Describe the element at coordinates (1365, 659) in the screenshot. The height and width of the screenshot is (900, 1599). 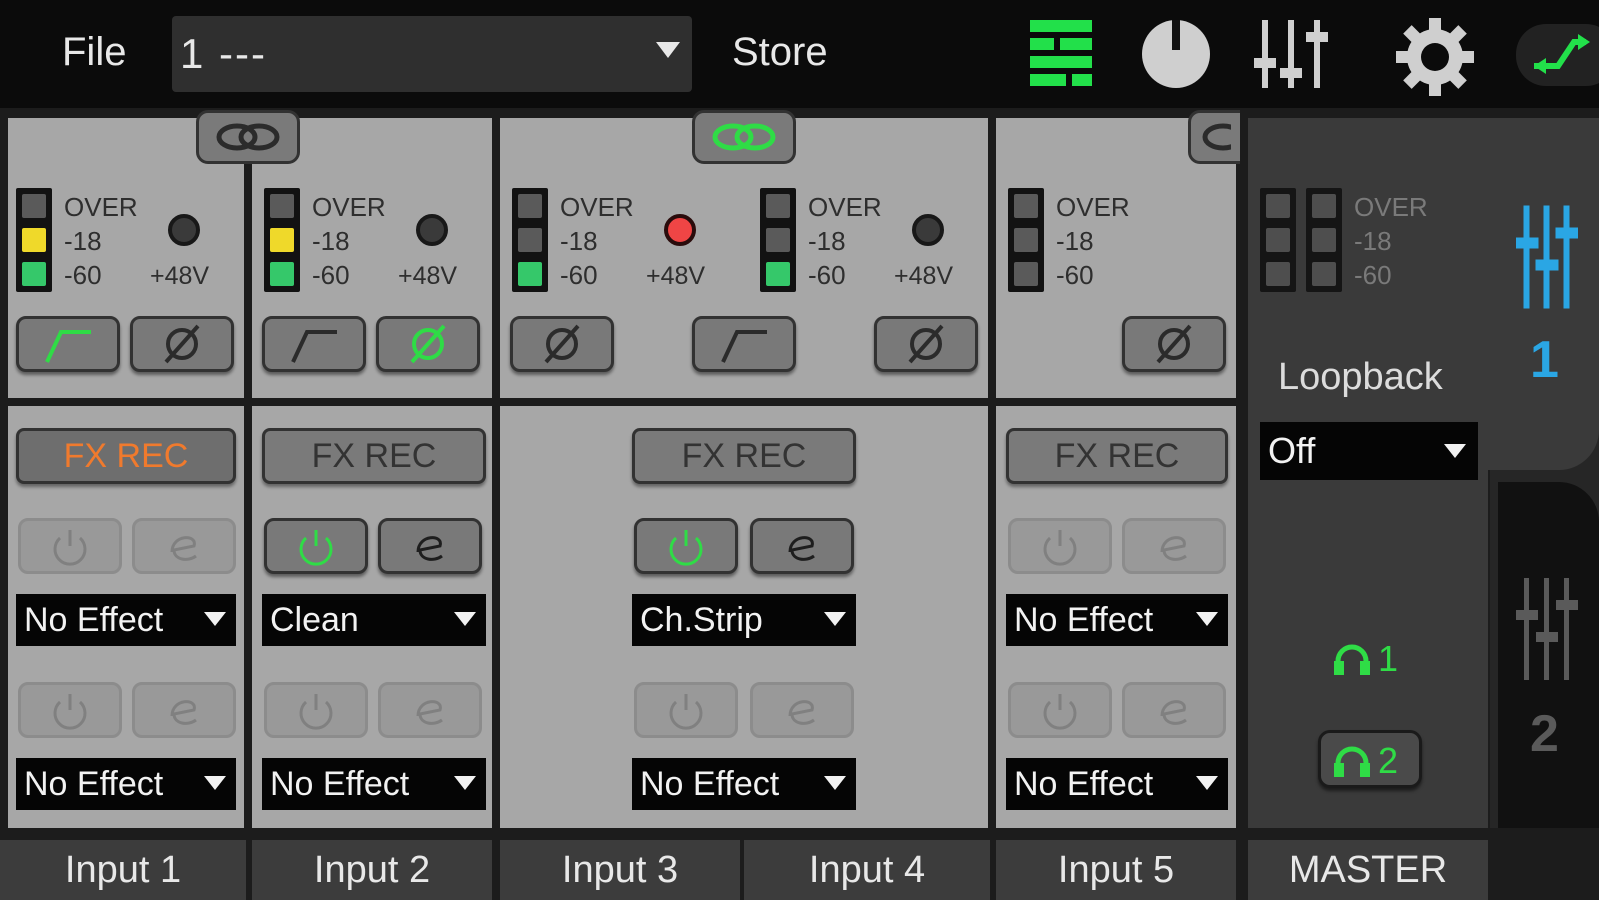
I see `headphone-1-button: 1` at that location.